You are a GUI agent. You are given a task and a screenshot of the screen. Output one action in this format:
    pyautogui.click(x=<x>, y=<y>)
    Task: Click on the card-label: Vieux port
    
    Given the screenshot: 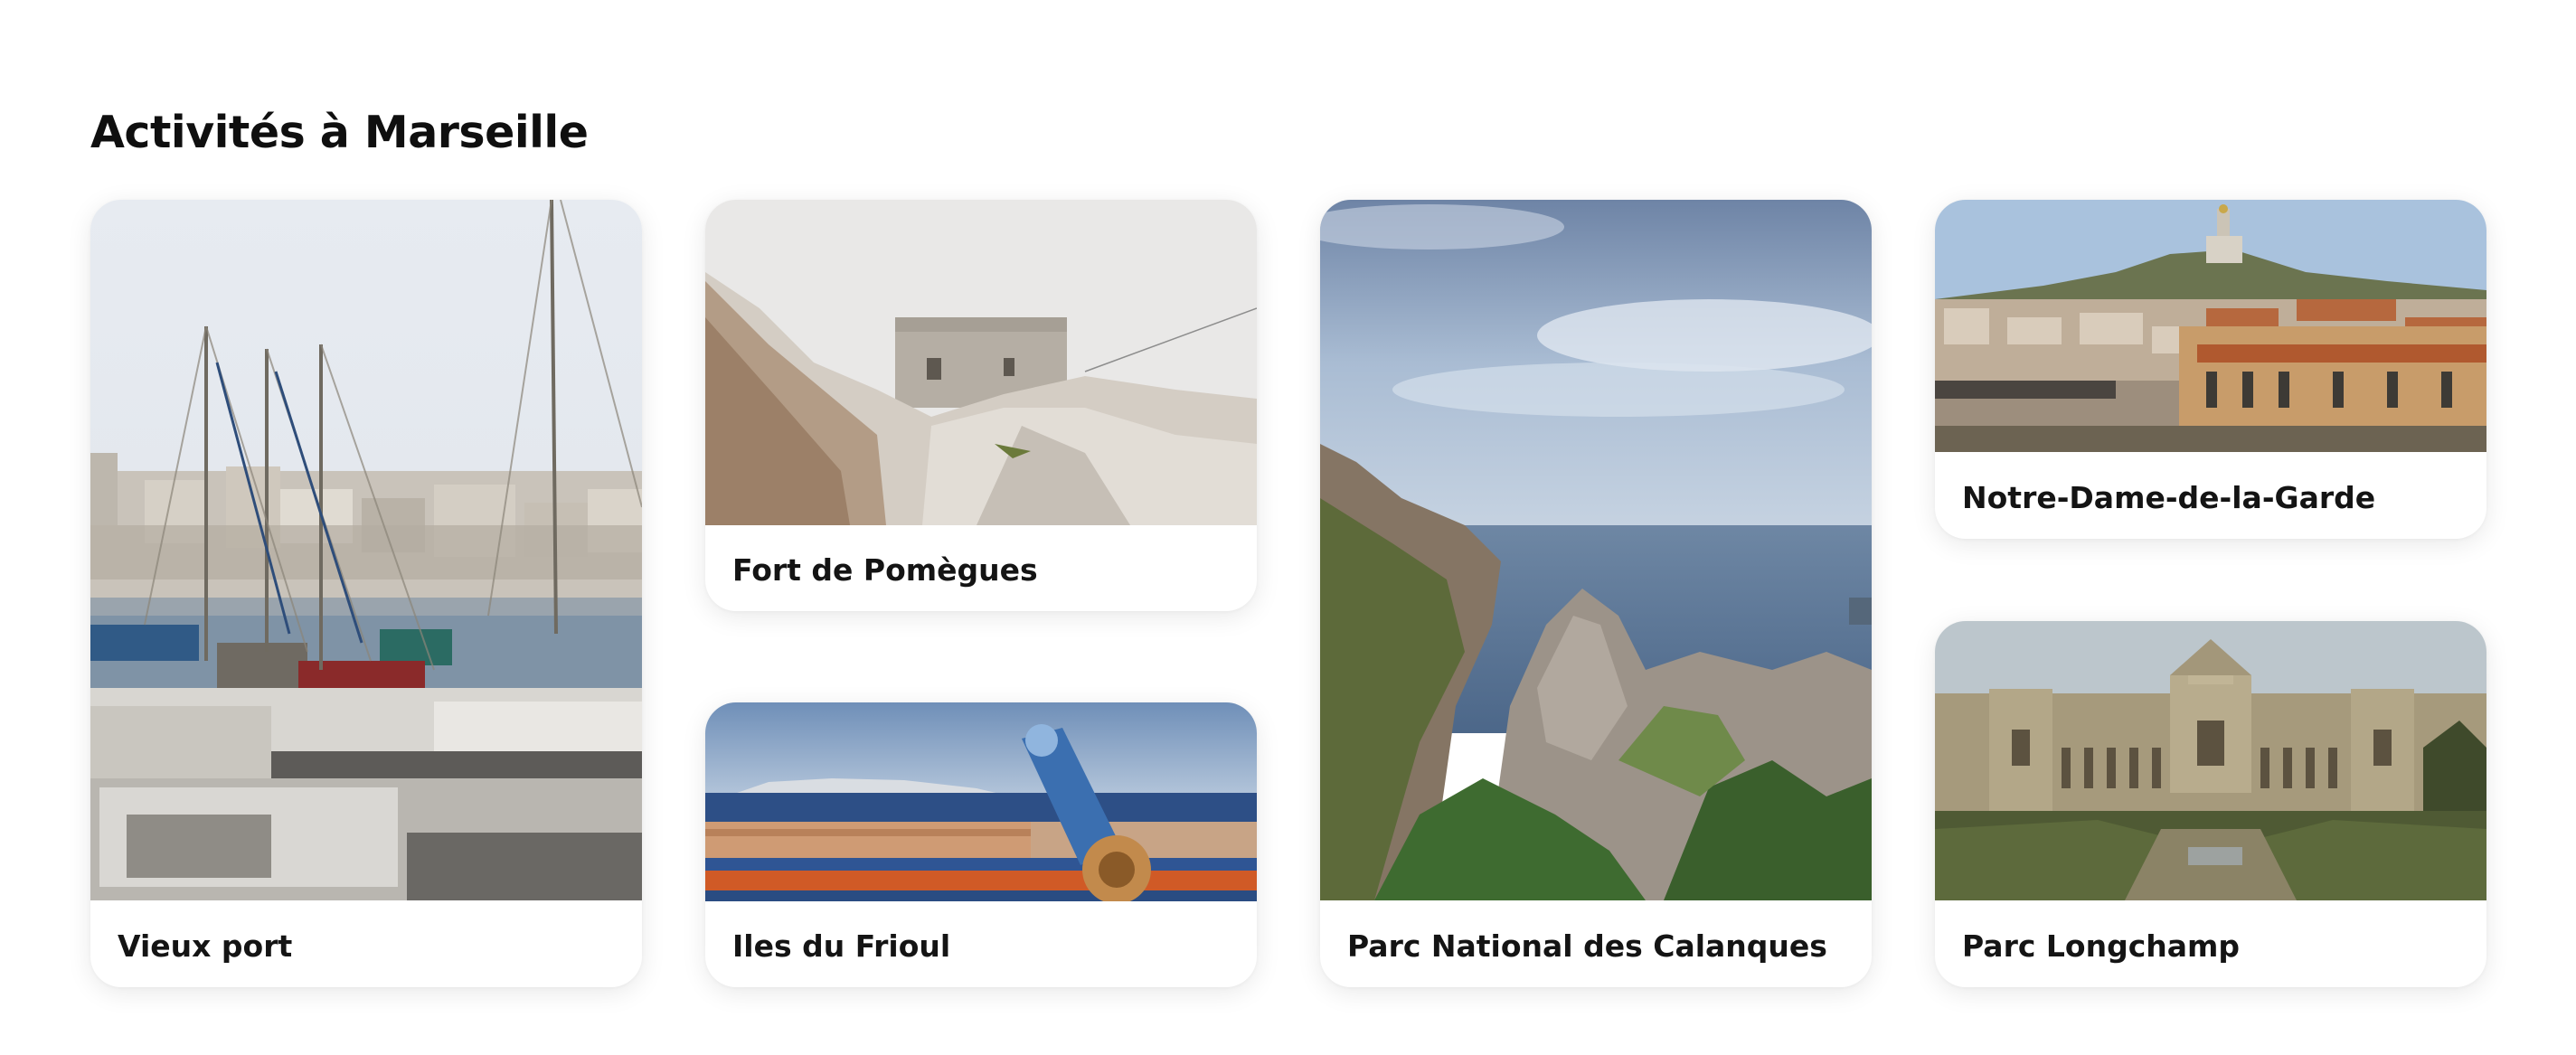 What is the action you would take?
    pyautogui.click(x=205, y=946)
    